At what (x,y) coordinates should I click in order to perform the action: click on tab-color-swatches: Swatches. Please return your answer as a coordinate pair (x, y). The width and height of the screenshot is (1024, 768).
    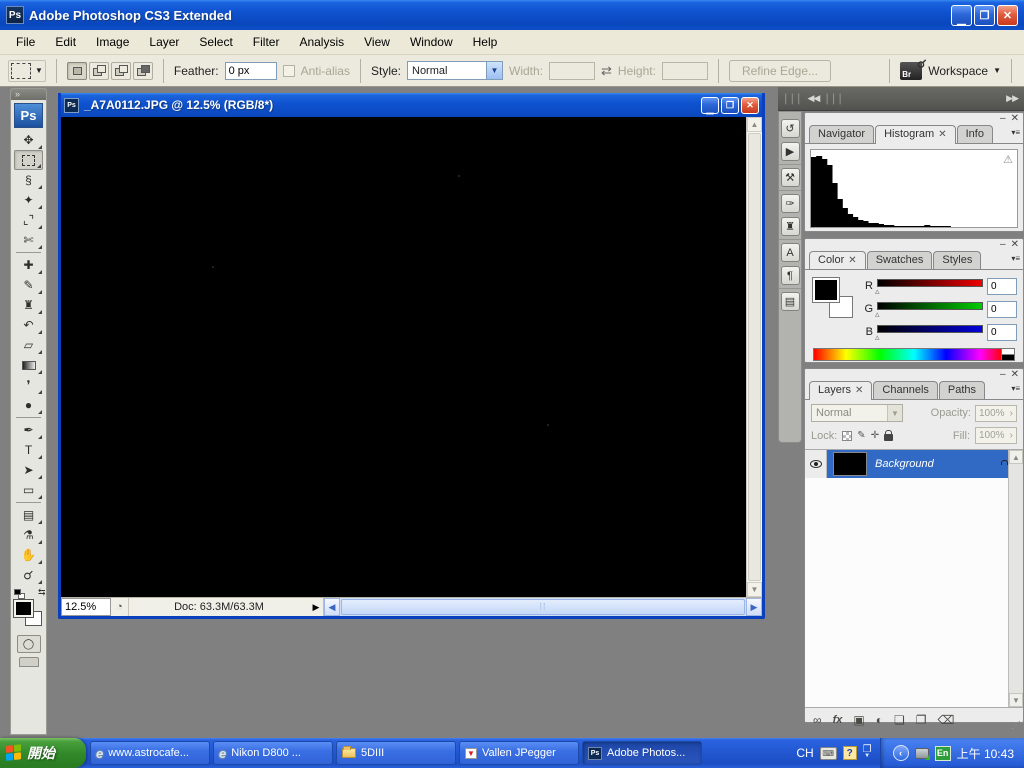
    Looking at the image, I should click on (899, 260).